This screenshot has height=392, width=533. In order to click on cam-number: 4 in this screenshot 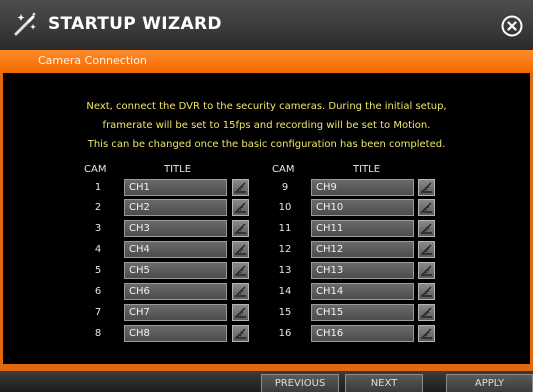, I will do `click(98, 249)`.